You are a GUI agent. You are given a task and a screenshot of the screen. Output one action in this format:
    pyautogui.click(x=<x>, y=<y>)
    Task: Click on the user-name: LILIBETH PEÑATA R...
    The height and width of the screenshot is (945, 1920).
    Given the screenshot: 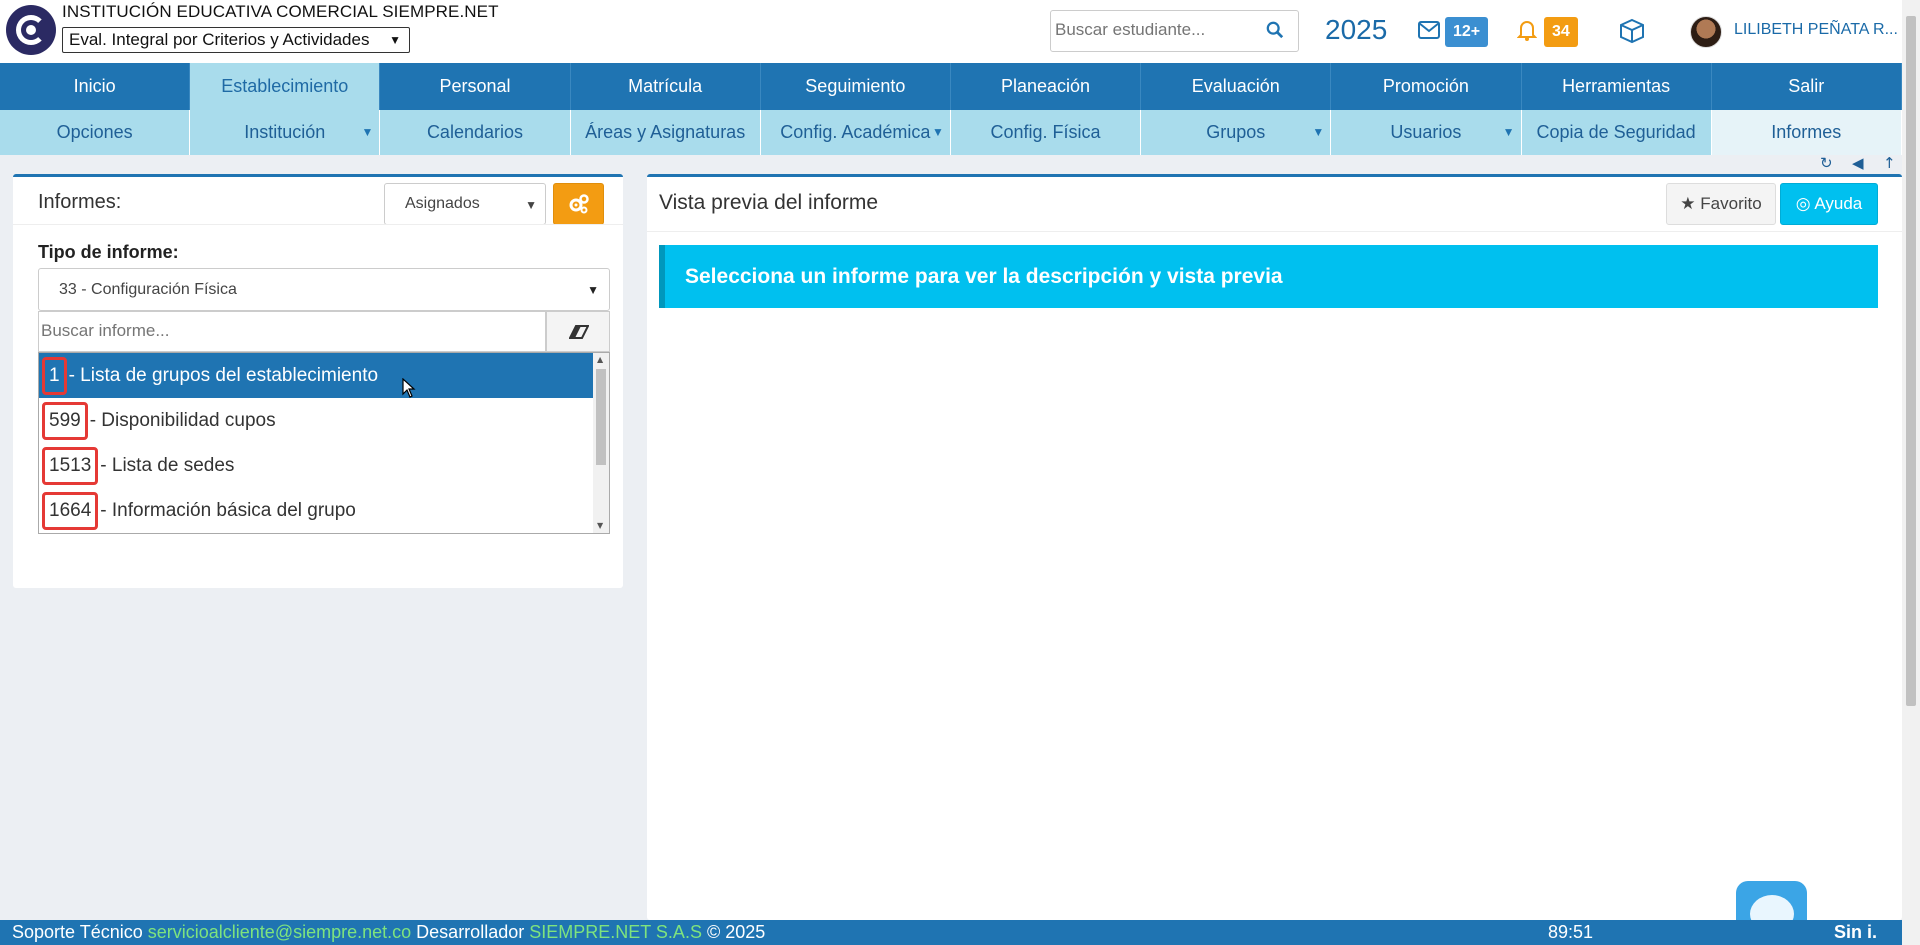 What is the action you would take?
    pyautogui.click(x=1816, y=30)
    